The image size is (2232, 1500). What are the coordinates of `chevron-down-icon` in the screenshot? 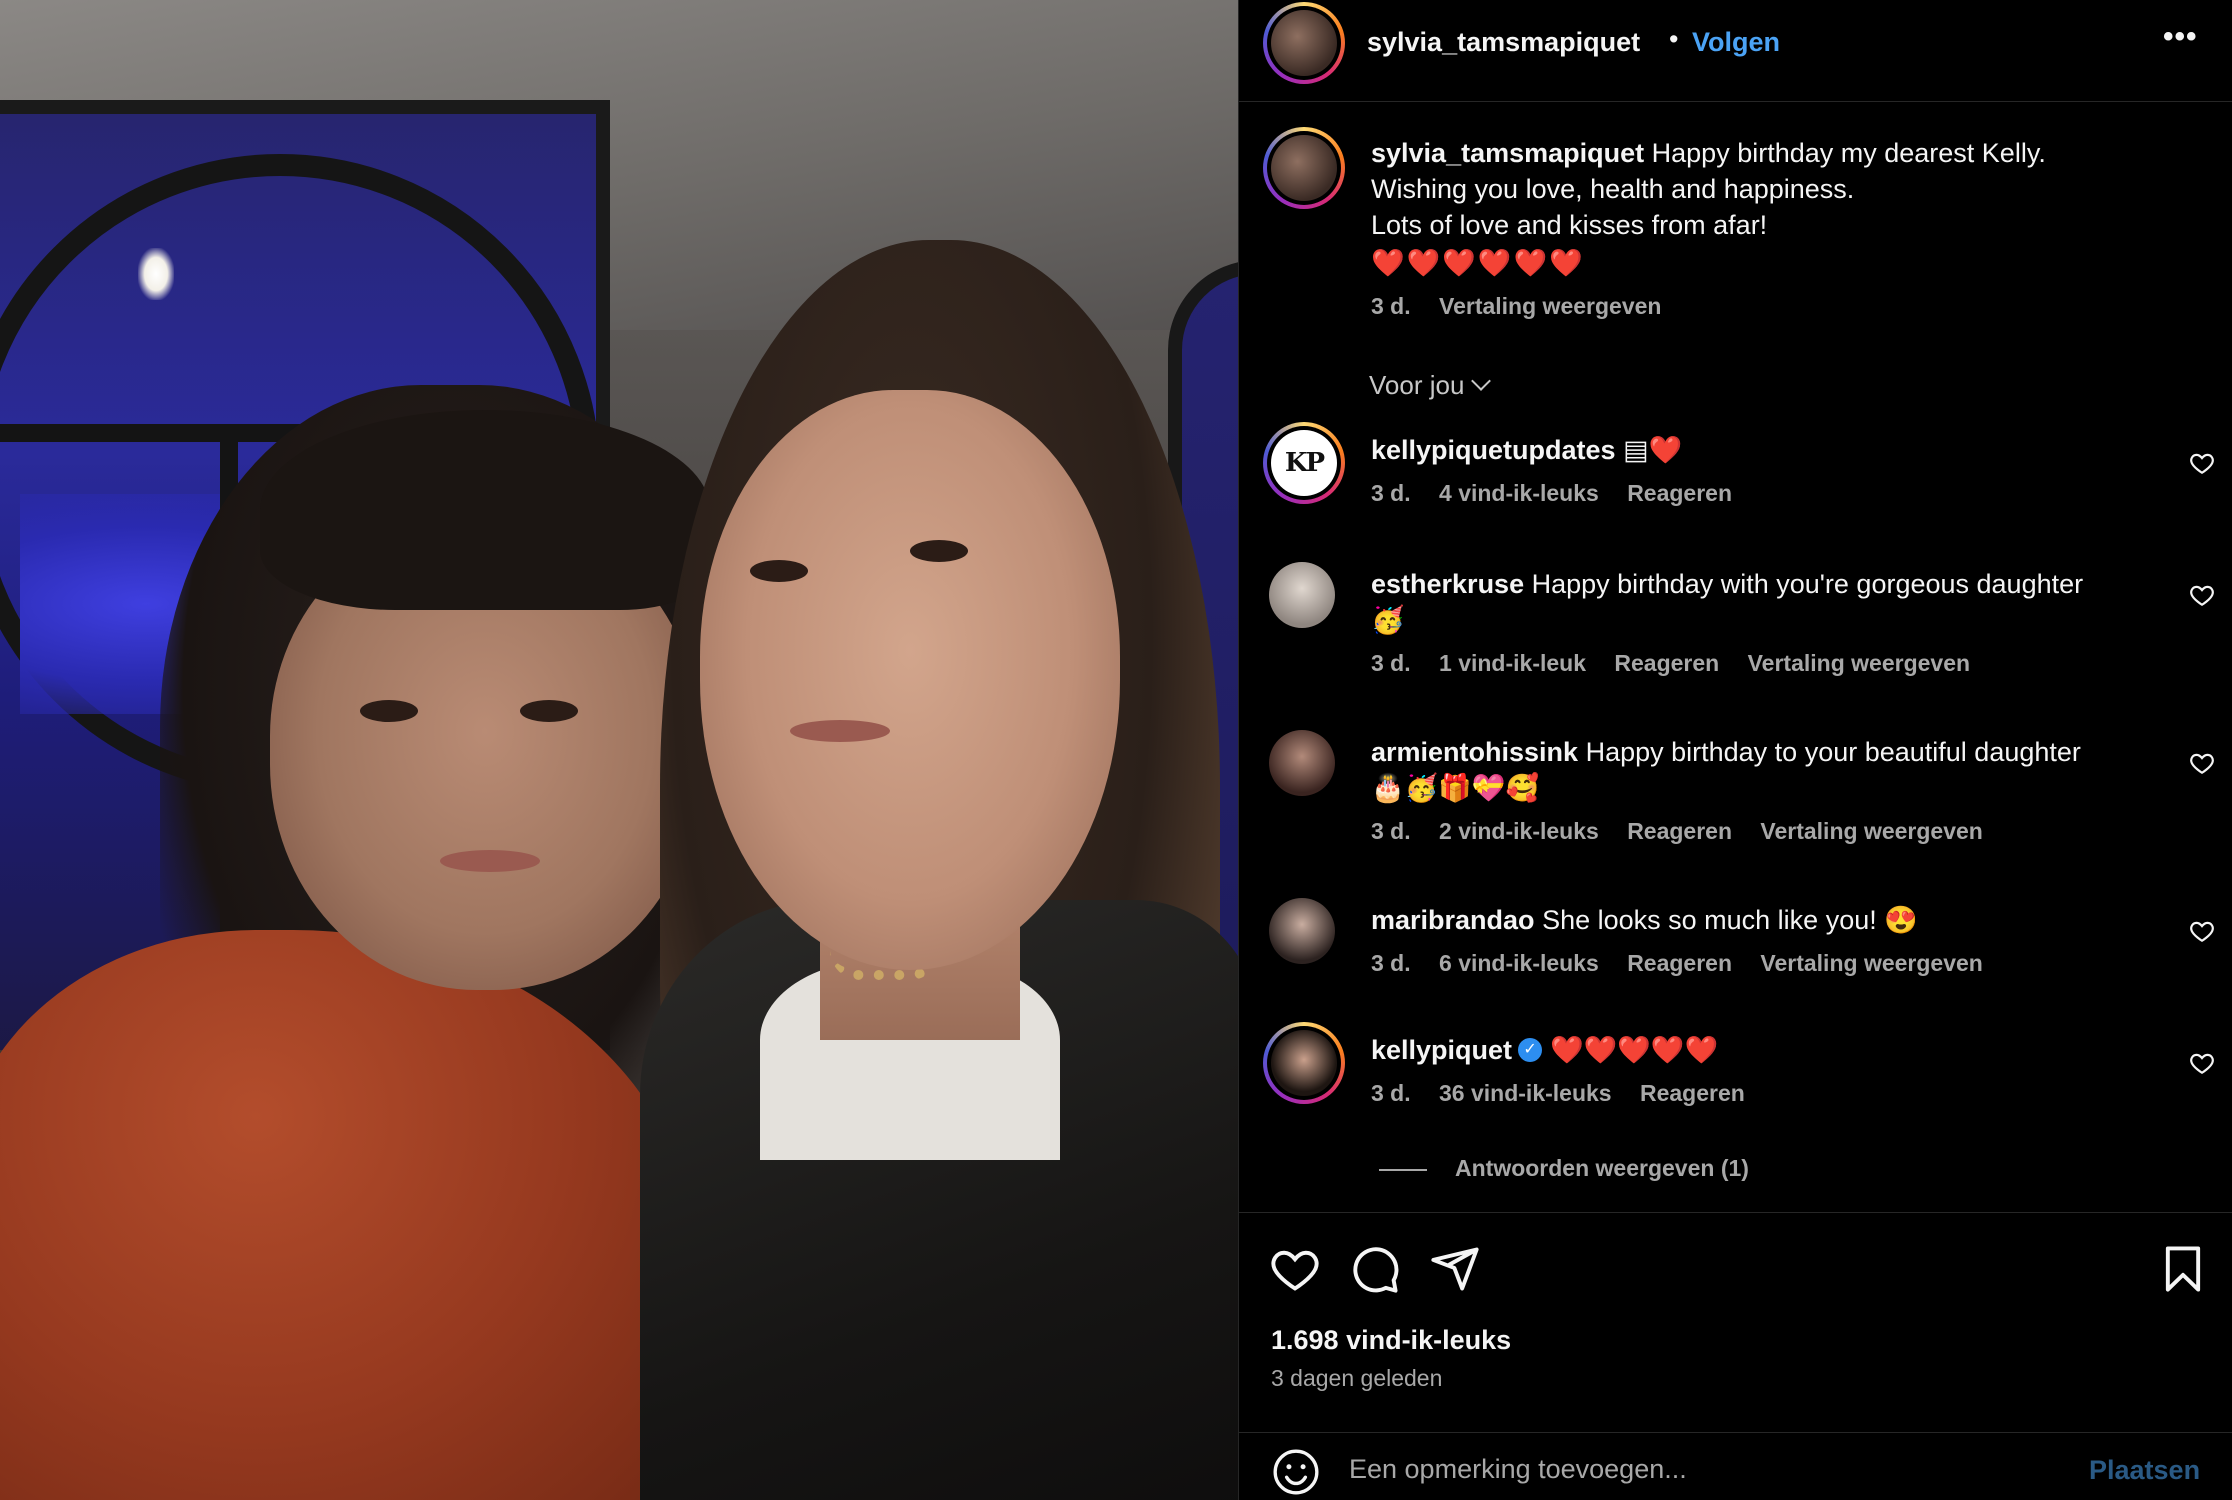 It's located at (1481, 381).